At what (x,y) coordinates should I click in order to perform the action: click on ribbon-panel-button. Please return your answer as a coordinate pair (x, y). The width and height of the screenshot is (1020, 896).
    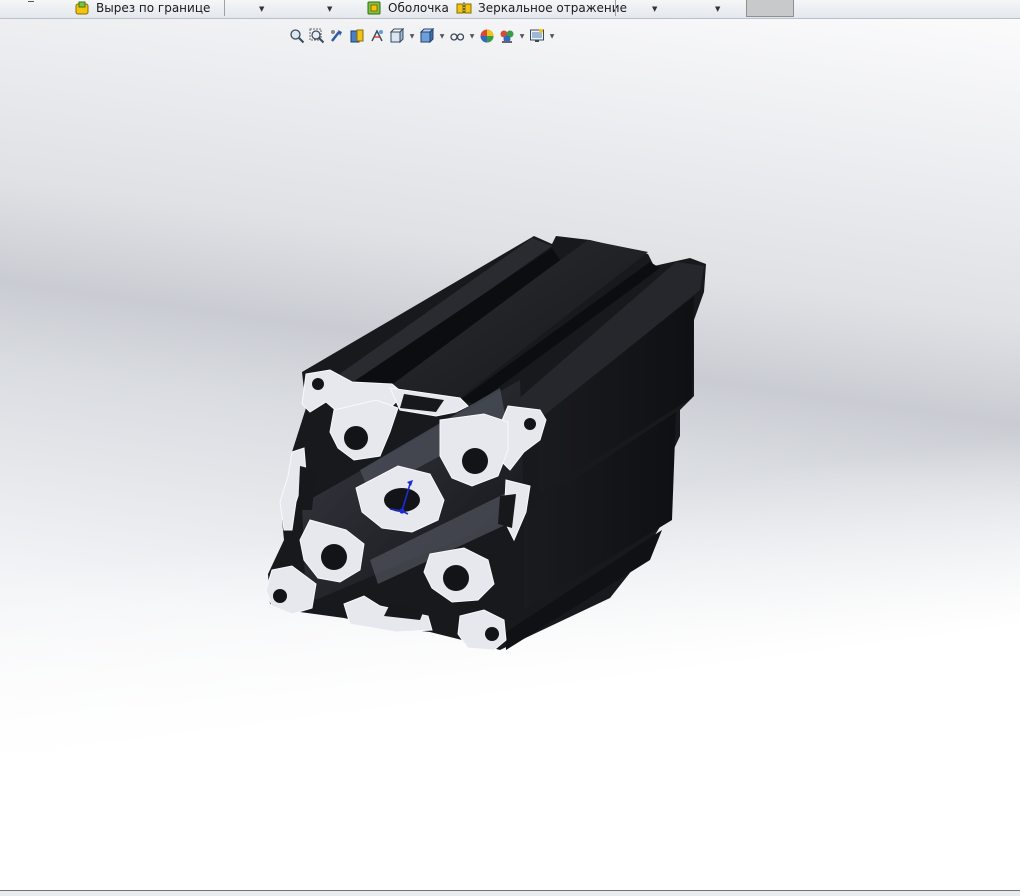
    Looking at the image, I should click on (770, 8).